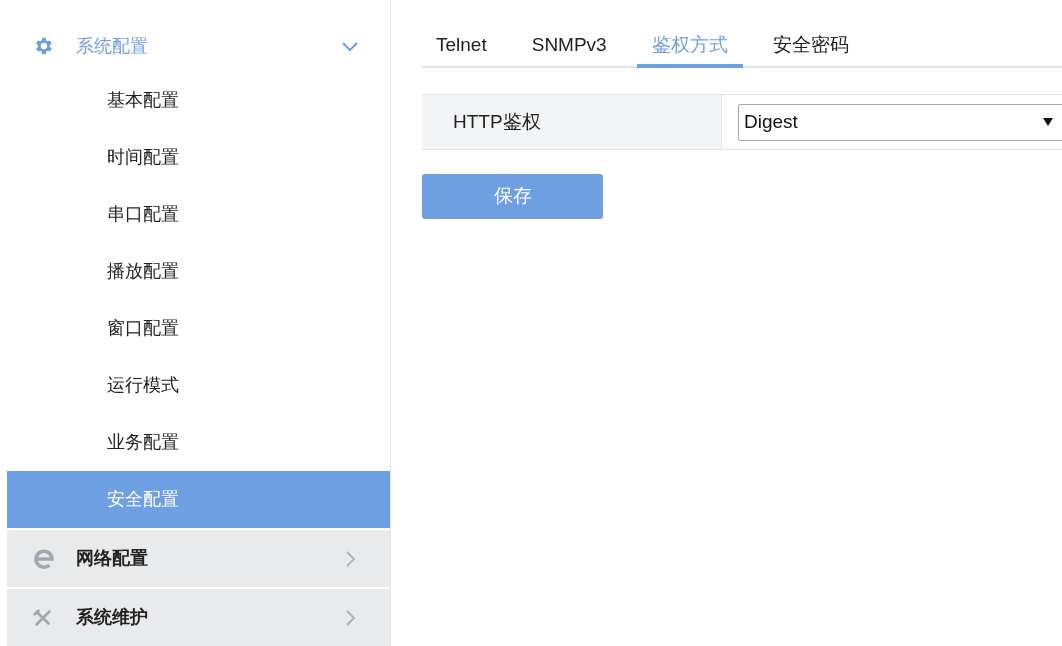 The height and width of the screenshot is (646, 1062). Describe the element at coordinates (1048, 122) in the screenshot. I see `dropdown-triangle-icon` at that location.